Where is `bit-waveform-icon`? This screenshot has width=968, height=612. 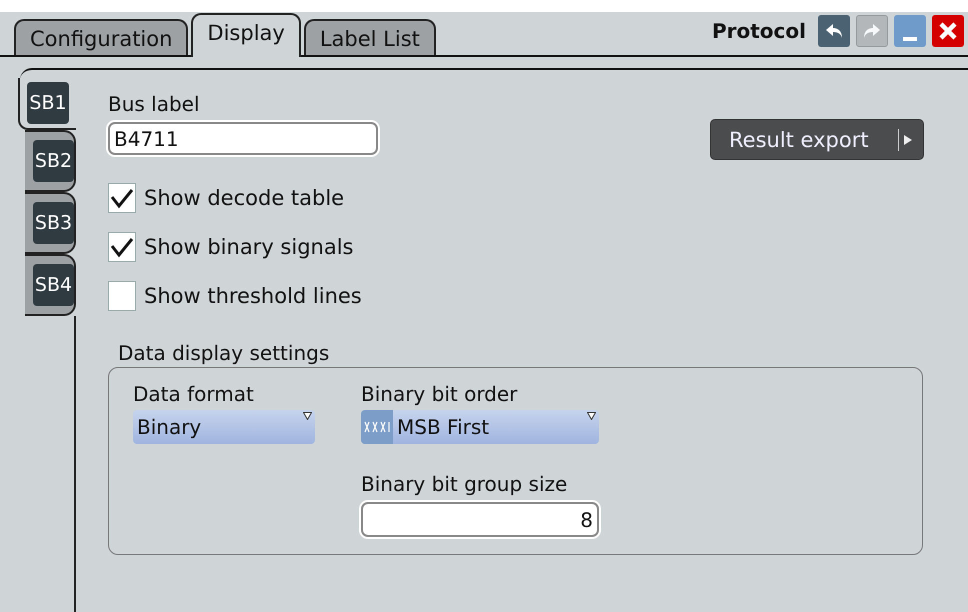 bit-waveform-icon is located at coordinates (377, 427).